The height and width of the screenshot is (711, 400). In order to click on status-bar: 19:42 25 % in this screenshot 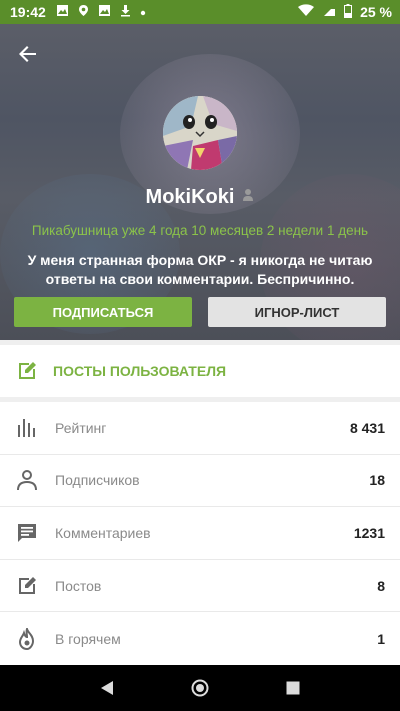, I will do `click(200, 12)`.